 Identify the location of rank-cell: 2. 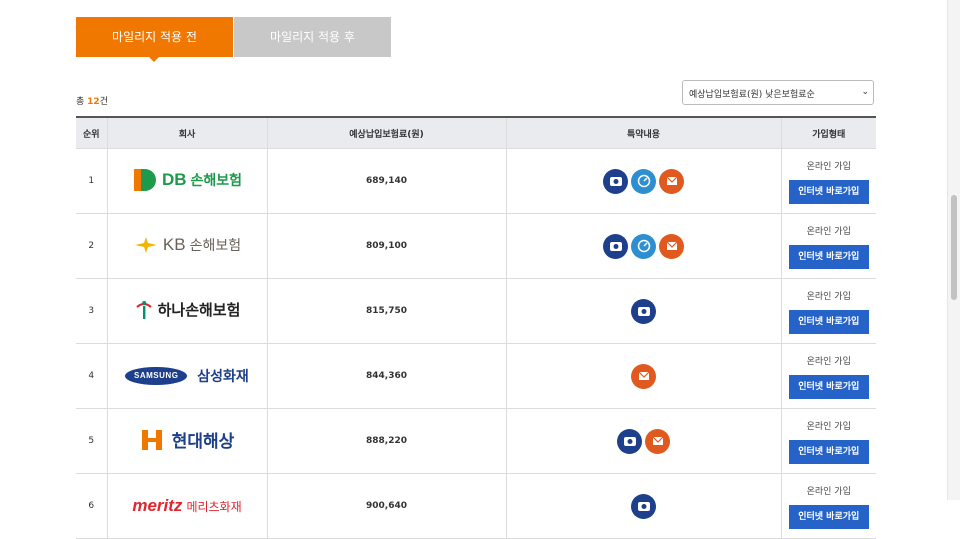
(91, 246).